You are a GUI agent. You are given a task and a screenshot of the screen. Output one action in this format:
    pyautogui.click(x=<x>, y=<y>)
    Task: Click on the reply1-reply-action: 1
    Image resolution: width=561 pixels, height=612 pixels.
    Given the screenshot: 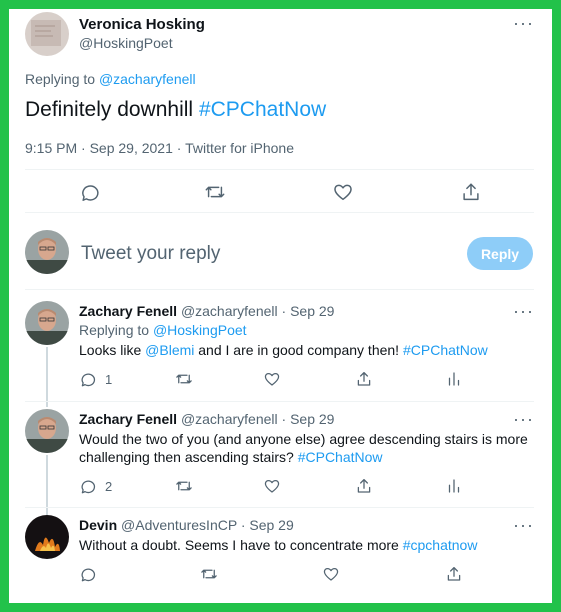 What is the action you would take?
    pyautogui.click(x=95, y=379)
    